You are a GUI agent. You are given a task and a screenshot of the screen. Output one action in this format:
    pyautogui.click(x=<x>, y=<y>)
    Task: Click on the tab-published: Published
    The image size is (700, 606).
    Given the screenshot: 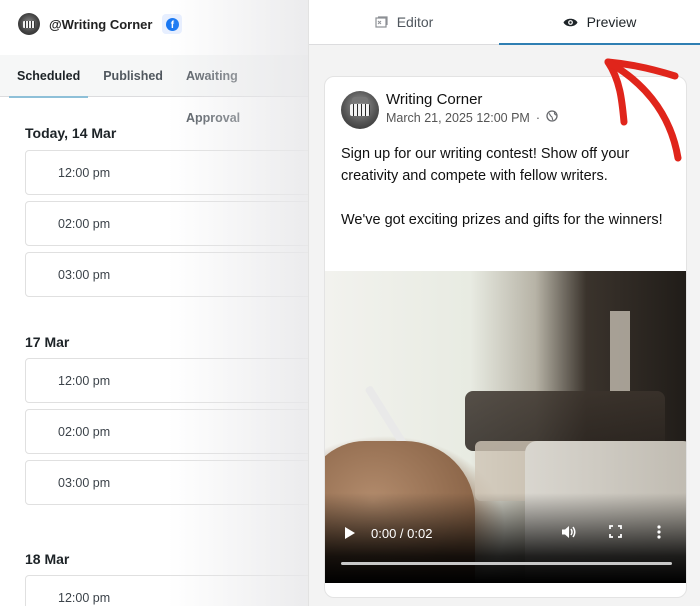 What is the action you would take?
    pyautogui.click(x=133, y=76)
    